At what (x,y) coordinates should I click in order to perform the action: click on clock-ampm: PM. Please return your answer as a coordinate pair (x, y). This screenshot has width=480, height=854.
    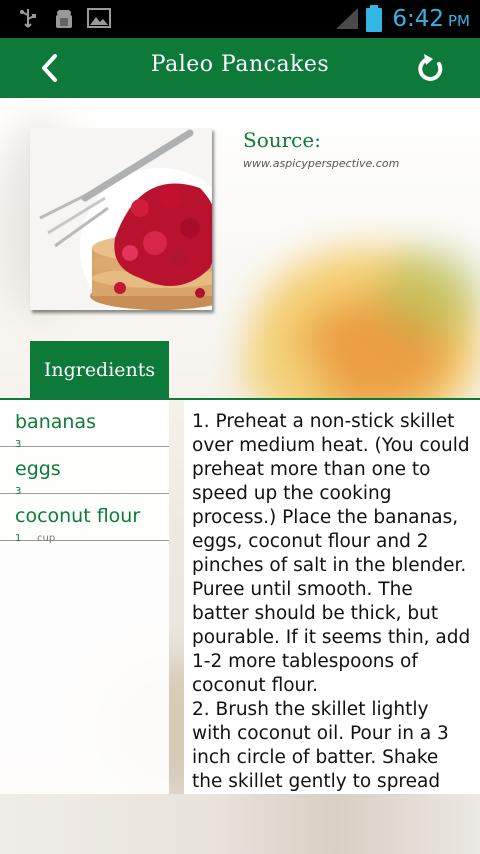
    Looking at the image, I should click on (459, 21).